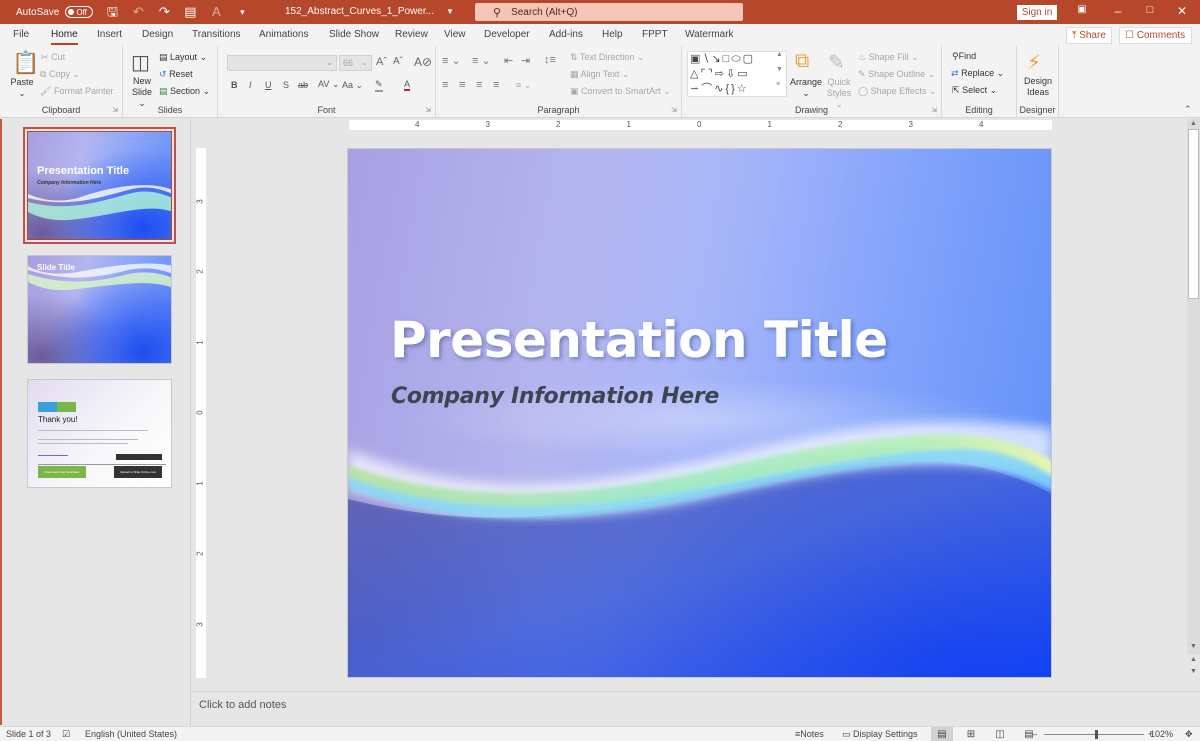 Image resolution: width=1200 pixels, height=741 pixels. Describe the element at coordinates (411, 34) in the screenshot. I see `tab-review: Review` at that location.